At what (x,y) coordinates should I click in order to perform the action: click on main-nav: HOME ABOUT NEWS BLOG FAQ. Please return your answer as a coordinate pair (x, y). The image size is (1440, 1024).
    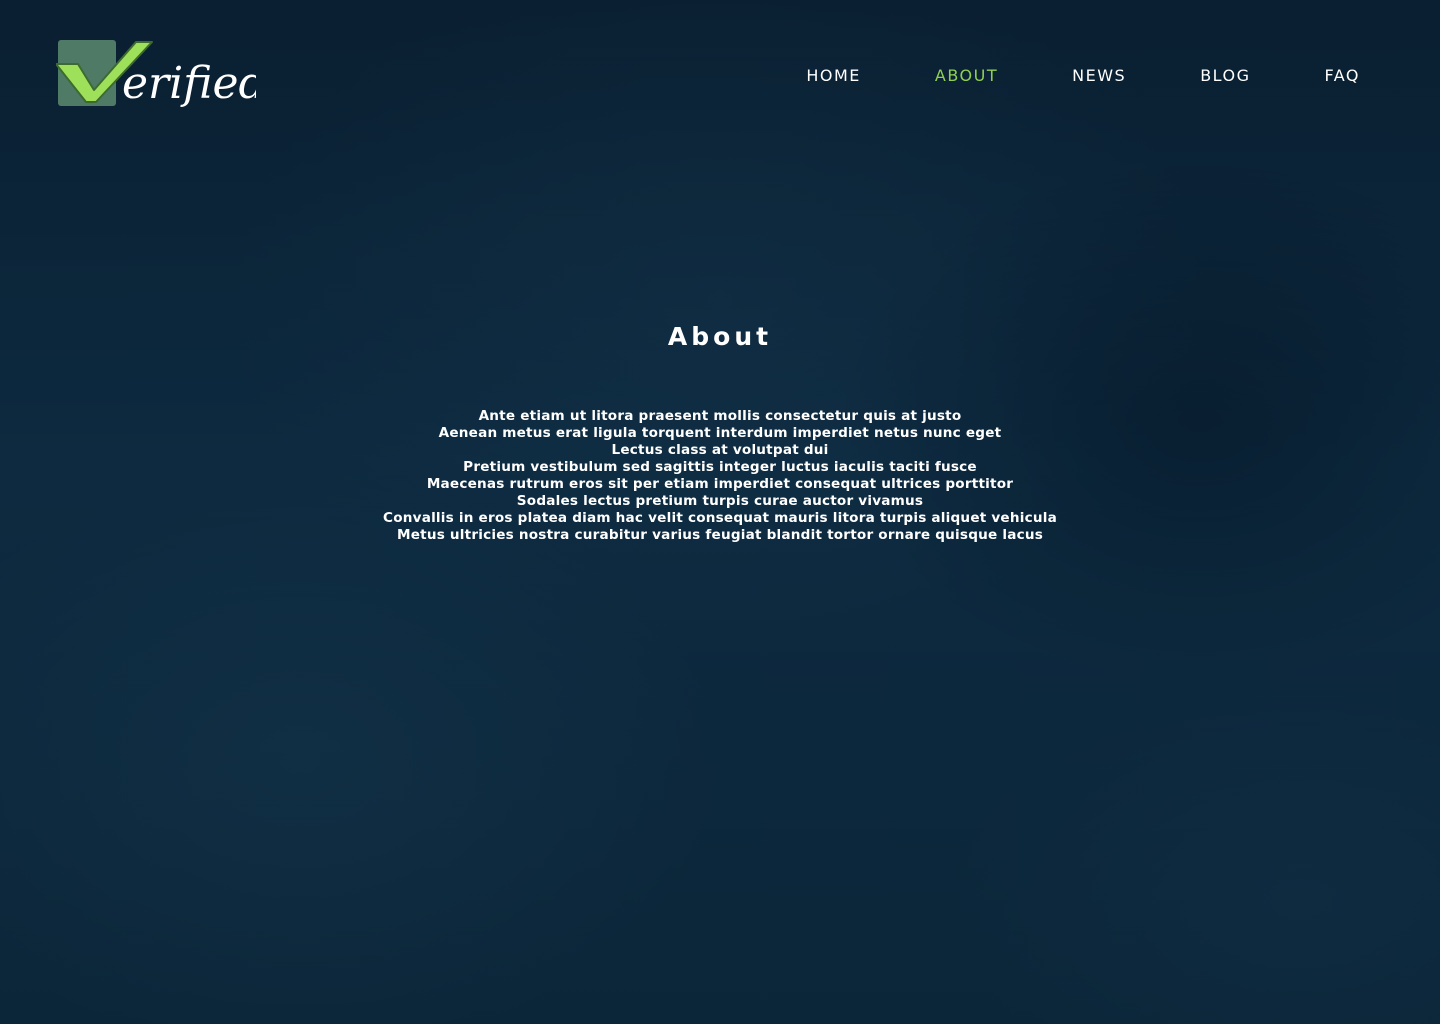
    Looking at the image, I should click on (1083, 76).